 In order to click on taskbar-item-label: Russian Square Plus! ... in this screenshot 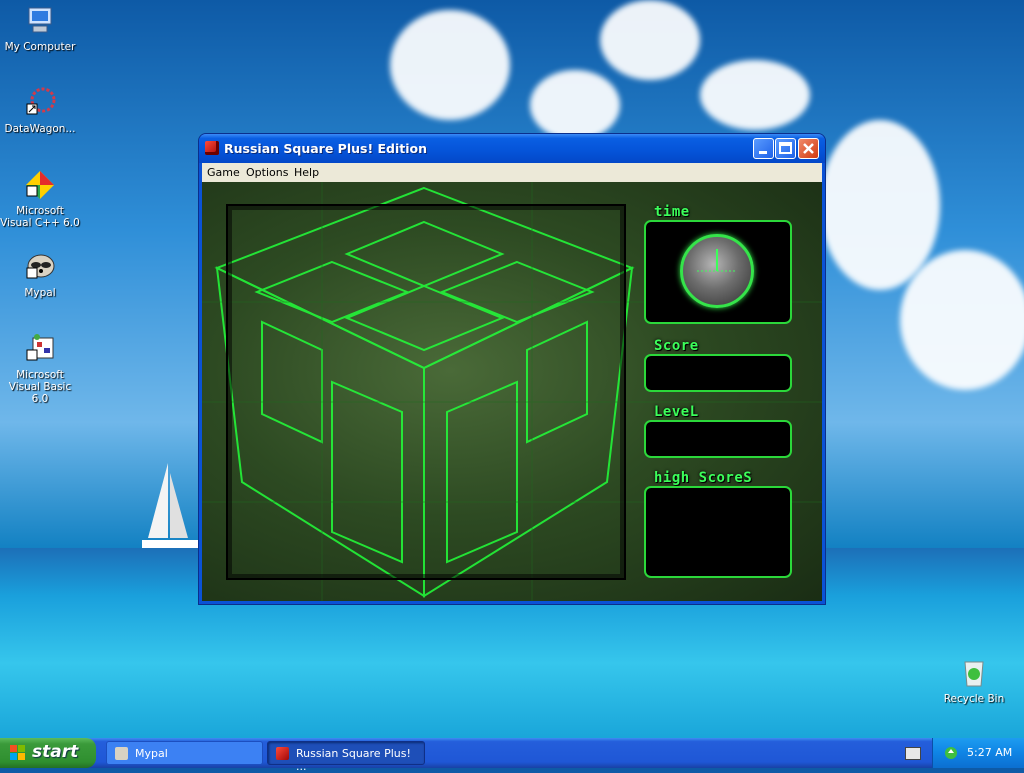, I will do `click(353, 760)`.